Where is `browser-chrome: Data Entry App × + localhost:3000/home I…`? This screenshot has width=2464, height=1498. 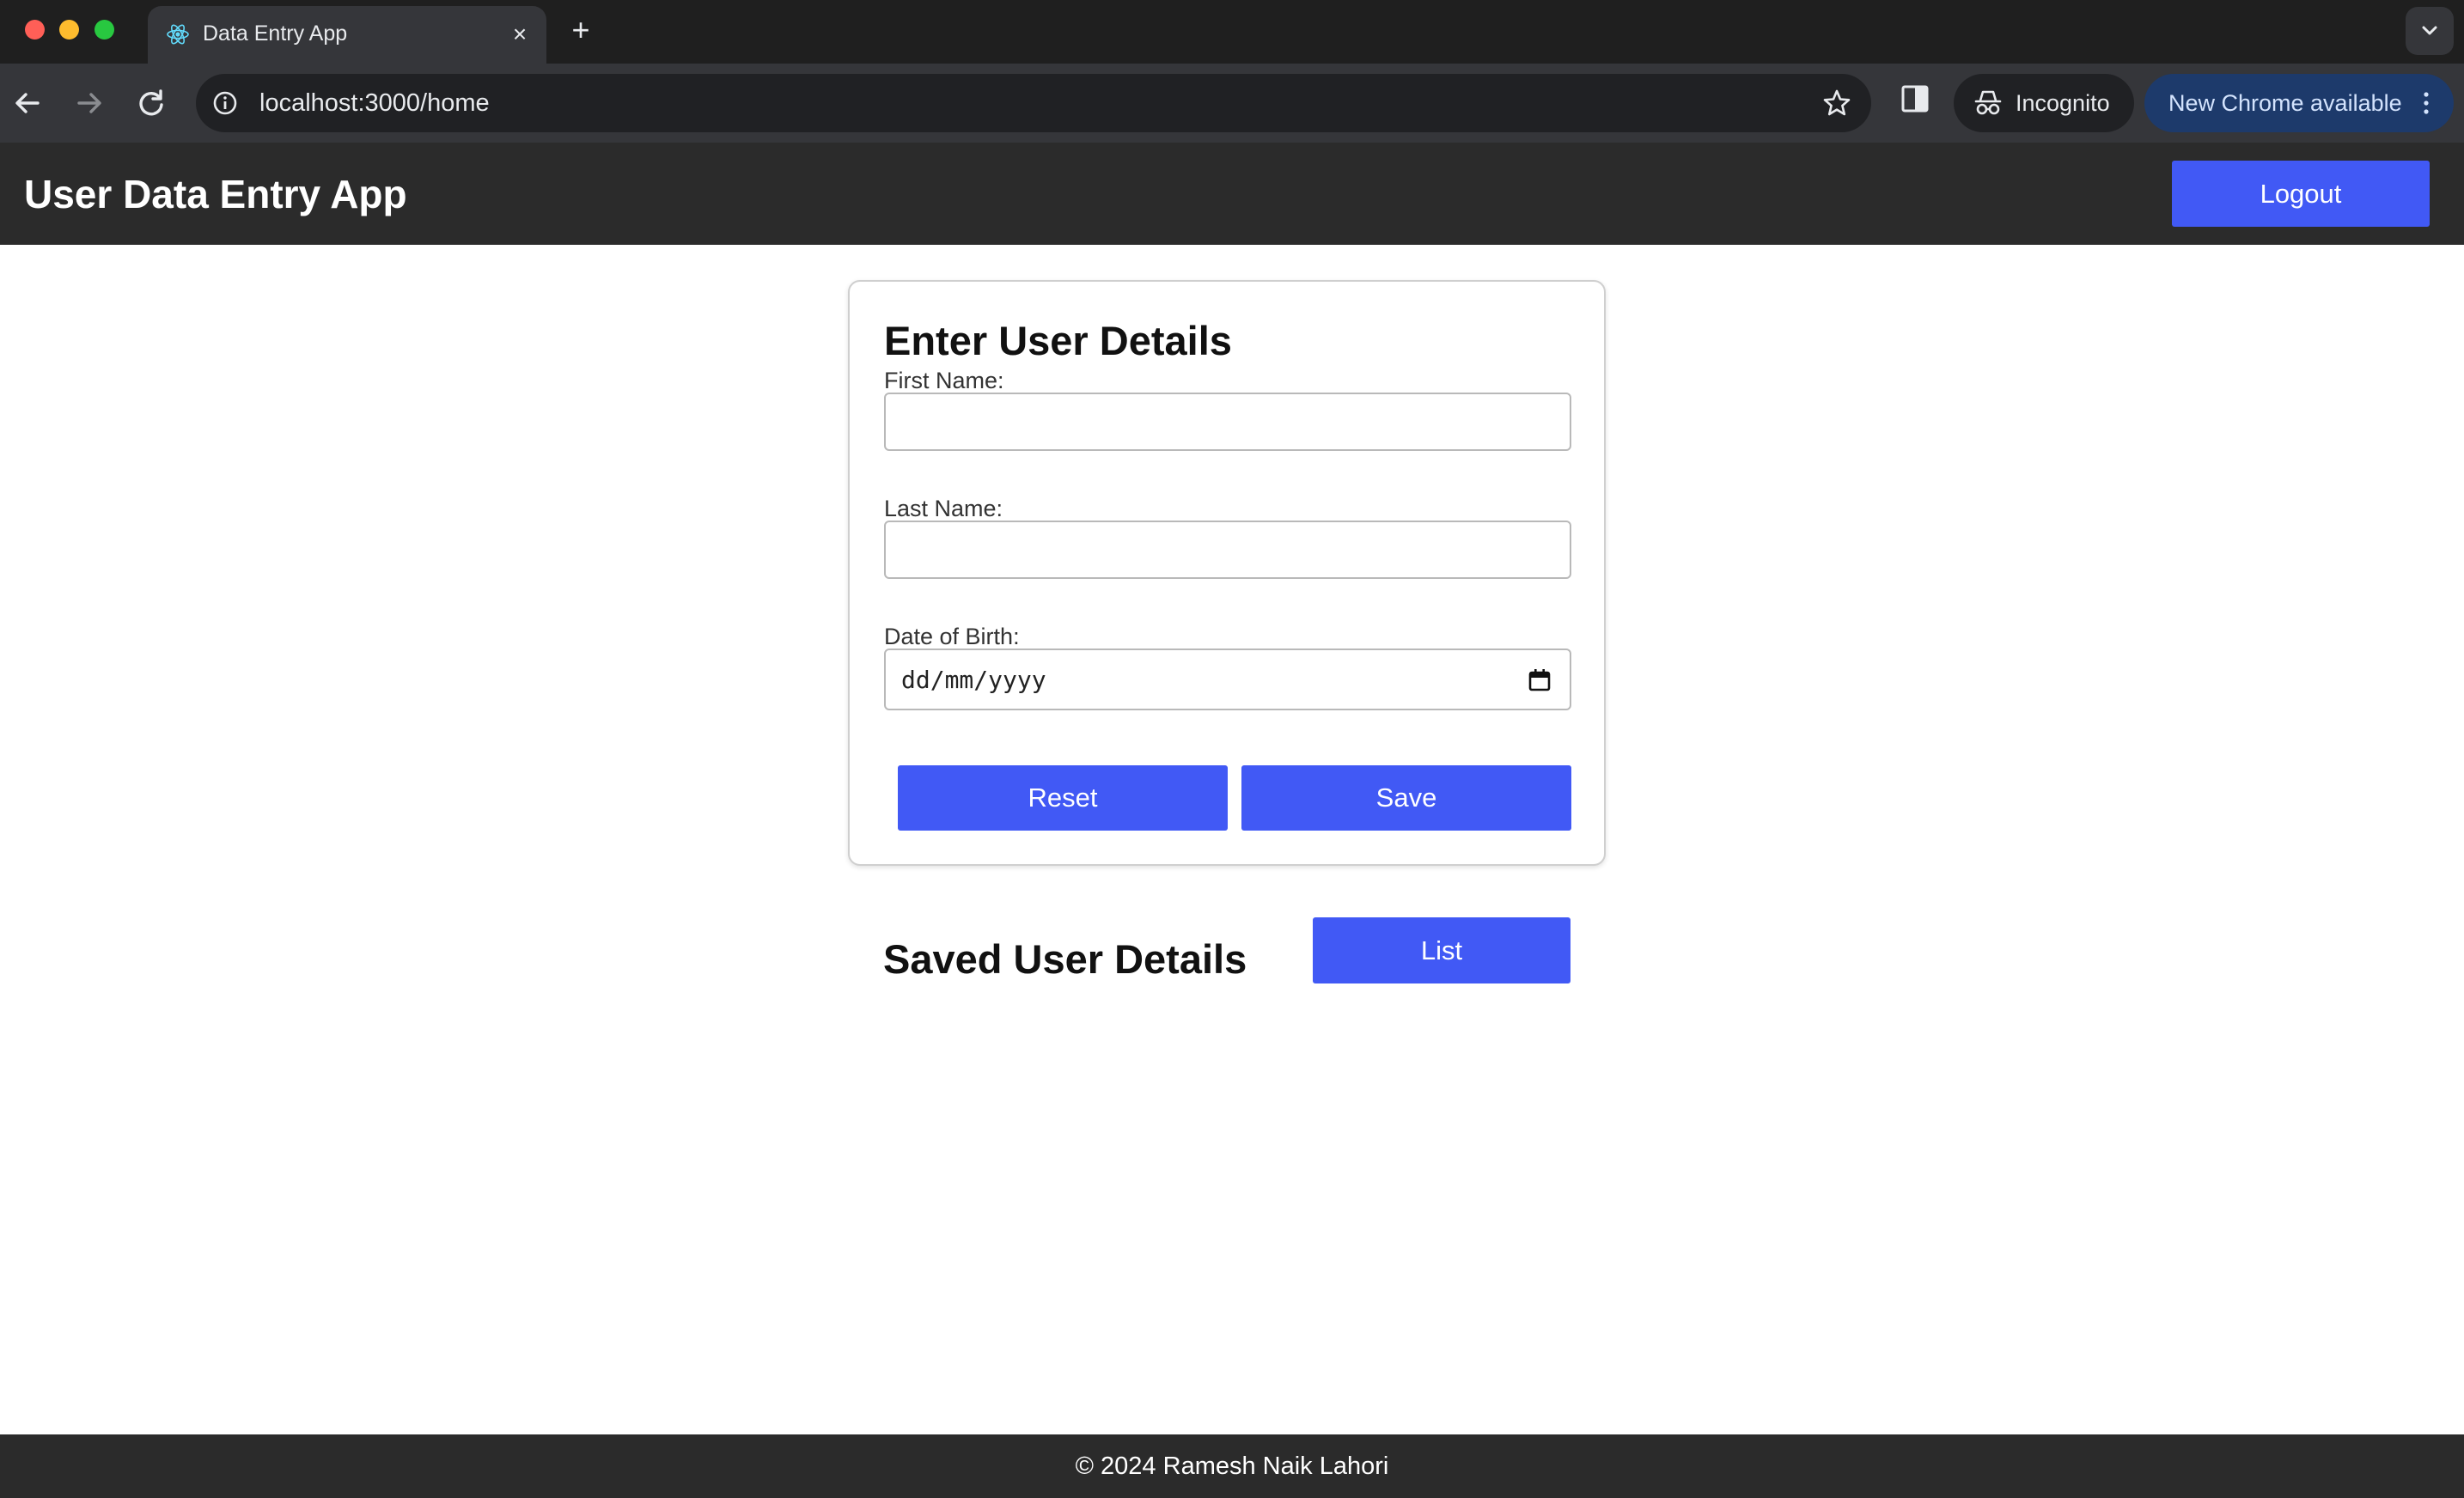 browser-chrome: Data Entry App × + localhost:3000/home I… is located at coordinates (1232, 71).